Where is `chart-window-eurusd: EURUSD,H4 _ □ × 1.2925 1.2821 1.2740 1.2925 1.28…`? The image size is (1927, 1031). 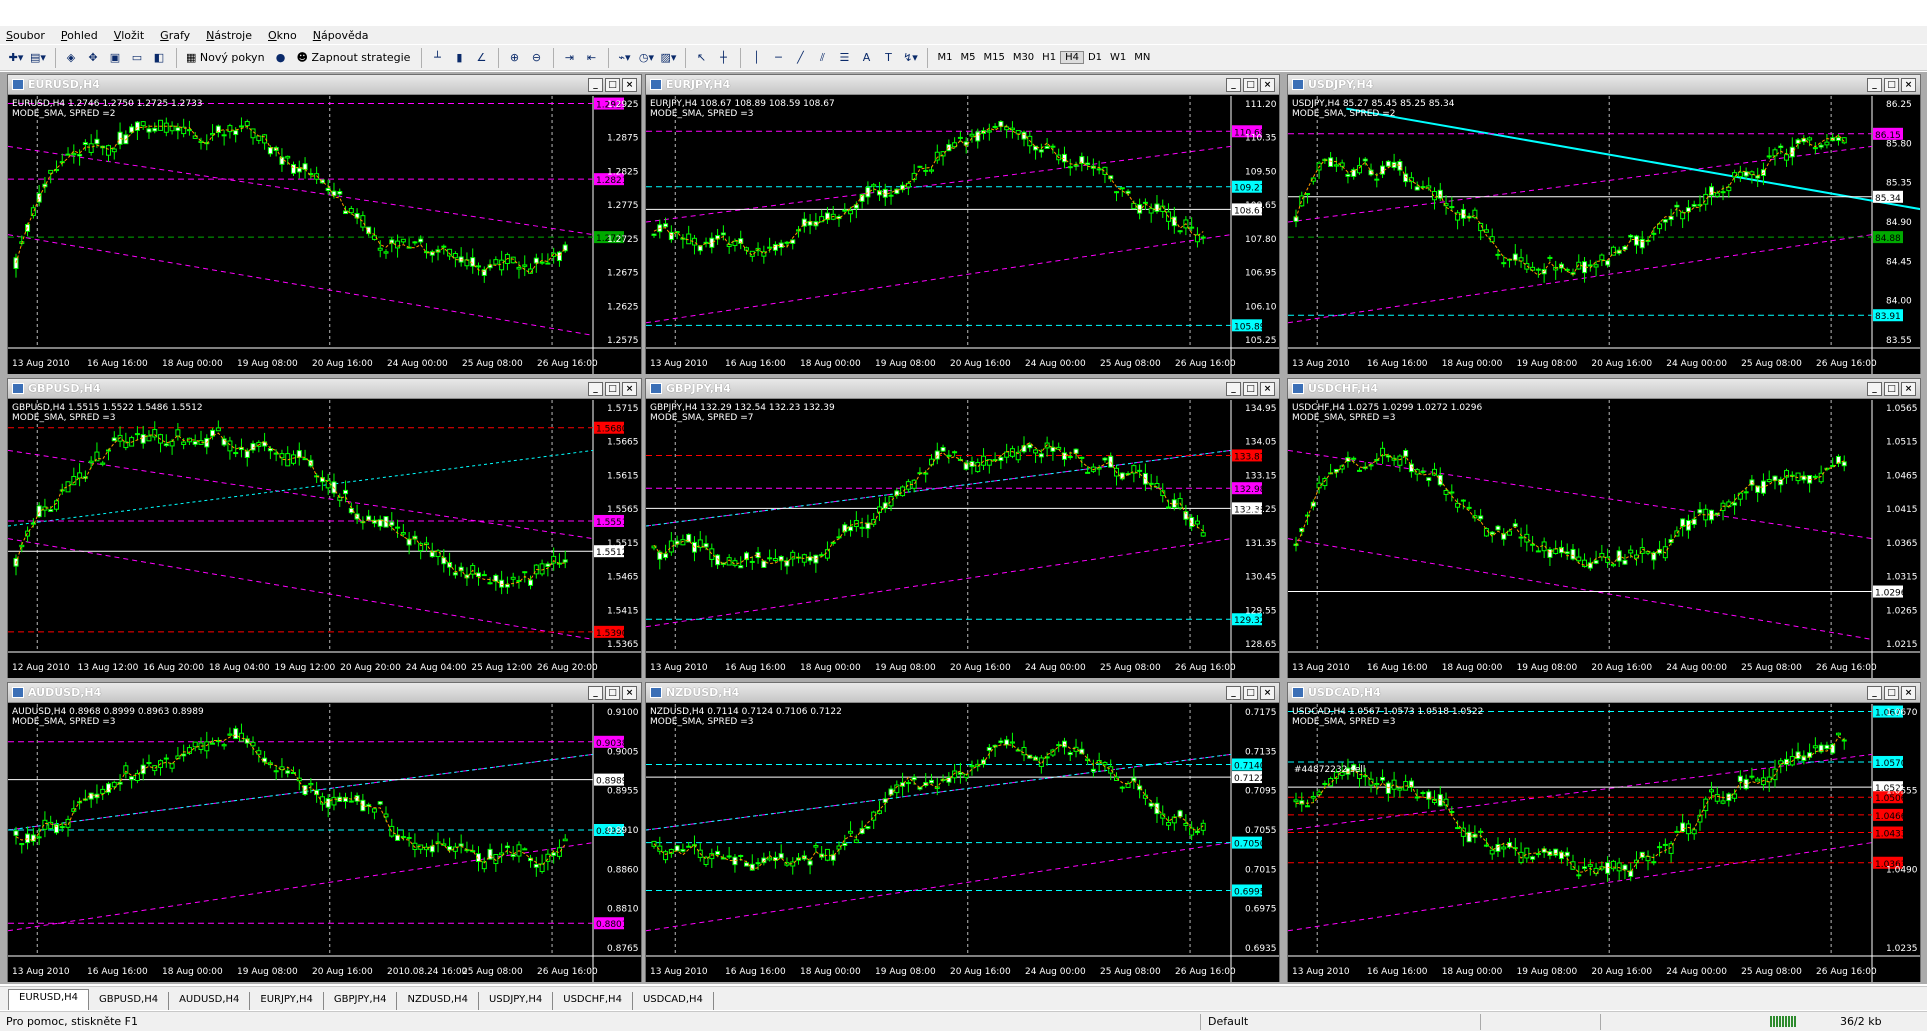
chart-window-eurusd: EURUSD,H4 _ □ × 1.2925 1.2821 1.2740 1.2925 1.28… is located at coordinates (324, 224).